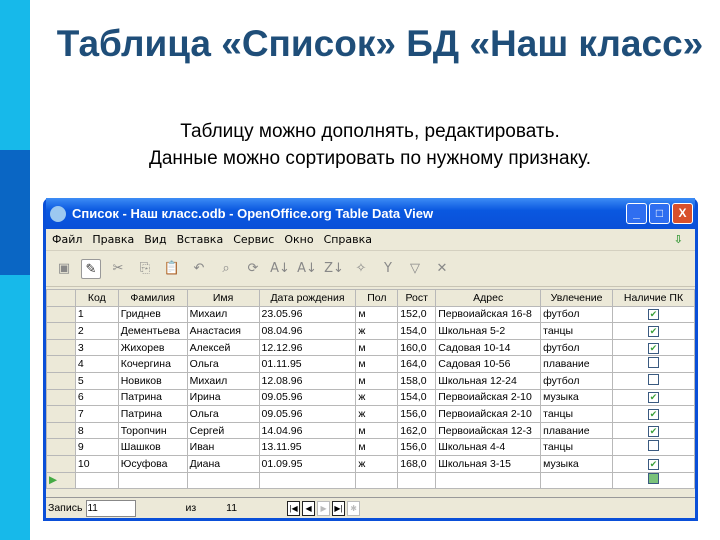  I want to click on maximize-button: □, so click(659, 213).